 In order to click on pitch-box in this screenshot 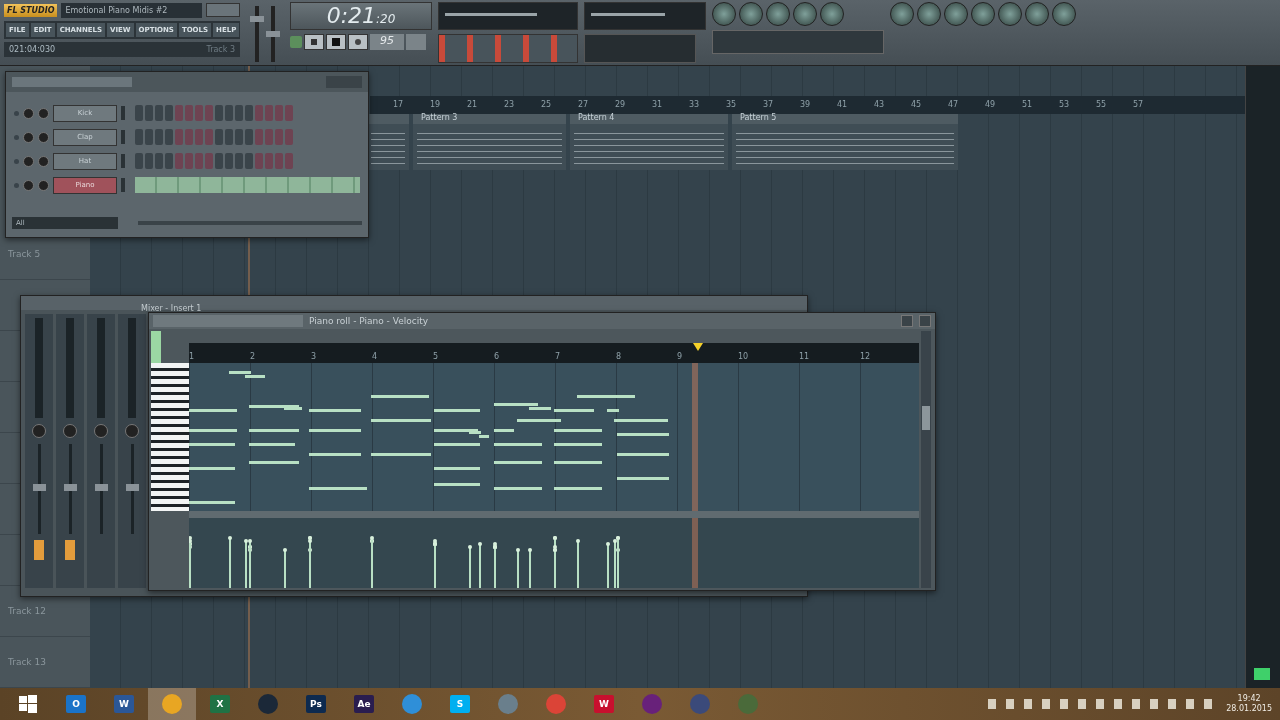, I will do `click(416, 42)`.